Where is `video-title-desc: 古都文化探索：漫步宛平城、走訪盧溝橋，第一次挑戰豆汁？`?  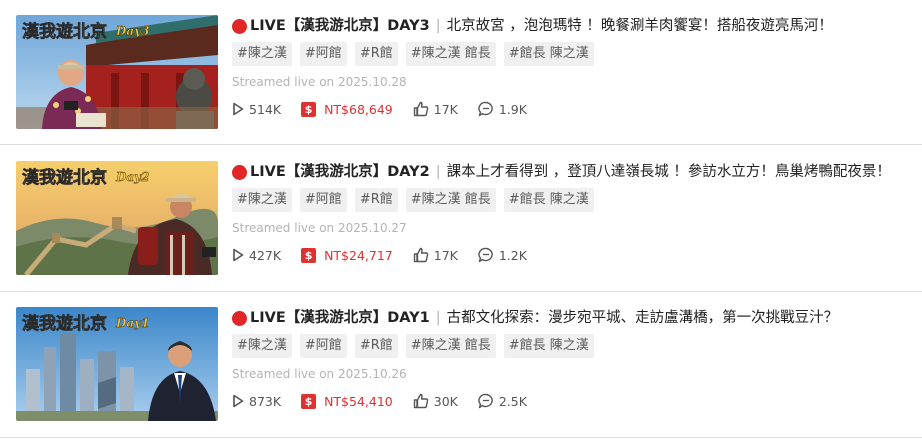
video-title-desc: 古都文化探索：漫步宛平城、走訪盧溝橋，第一次挑戰豆汁？ is located at coordinates (642, 318).